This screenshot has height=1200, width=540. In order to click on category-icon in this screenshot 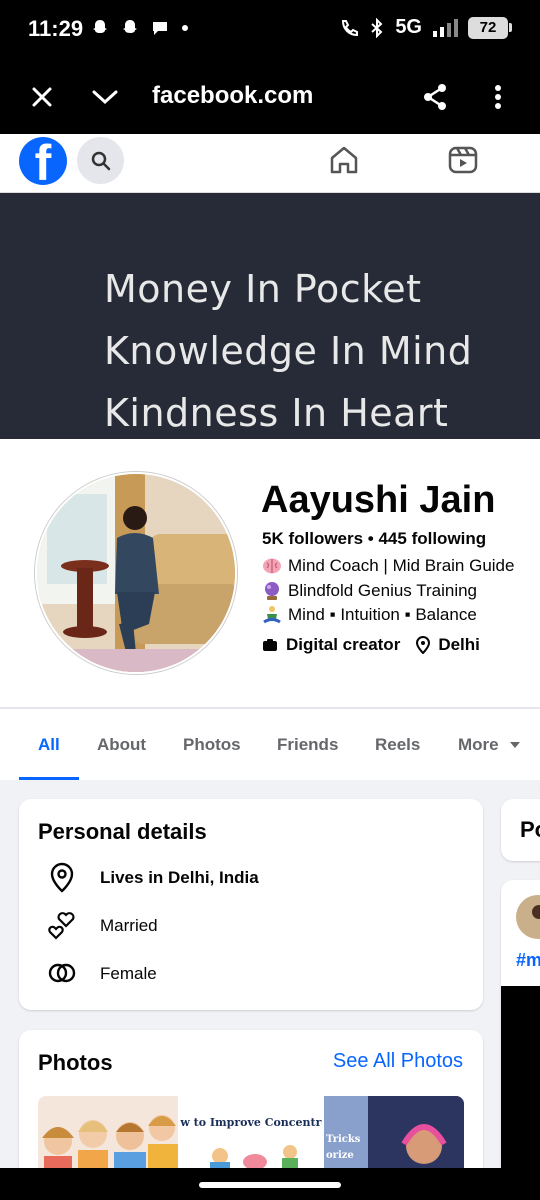, I will do `click(270, 645)`.